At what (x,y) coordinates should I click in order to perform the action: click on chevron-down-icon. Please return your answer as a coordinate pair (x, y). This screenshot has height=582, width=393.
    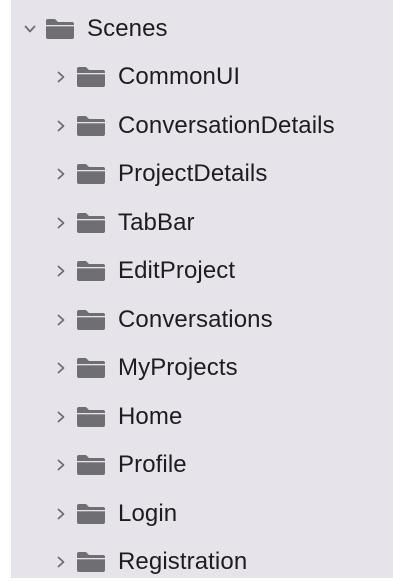
    Looking at the image, I should click on (30, 29).